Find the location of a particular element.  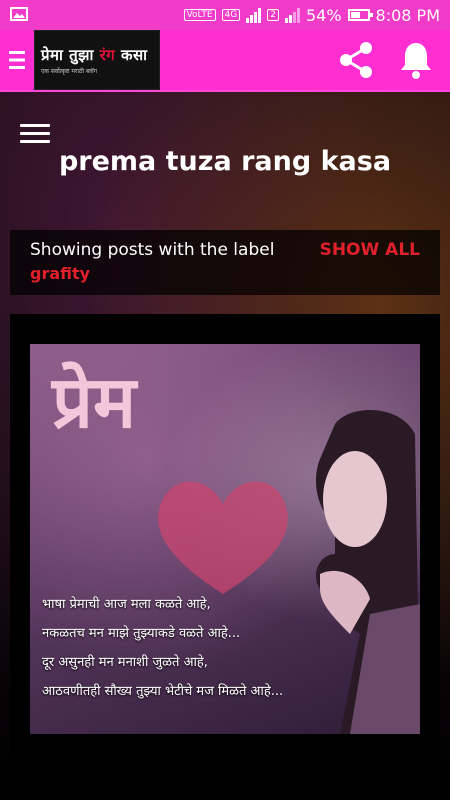

share-button is located at coordinates (356, 60).